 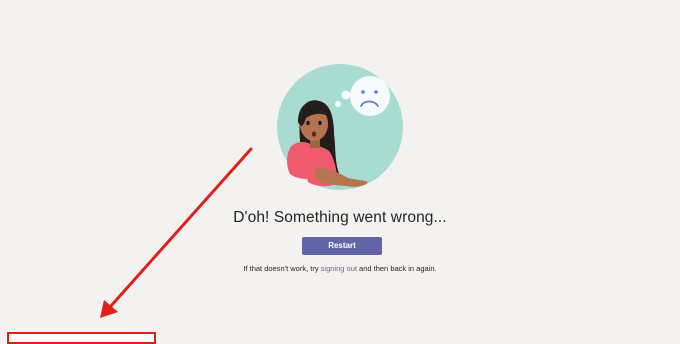 I want to click on annotation-arrow-line, so click(x=180, y=228).